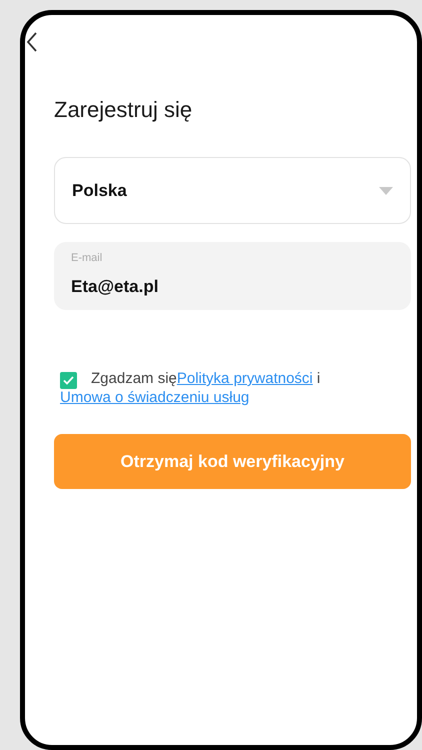 The width and height of the screenshot is (422, 750). Describe the element at coordinates (232, 190) in the screenshot. I see `country-select: Polska` at that location.